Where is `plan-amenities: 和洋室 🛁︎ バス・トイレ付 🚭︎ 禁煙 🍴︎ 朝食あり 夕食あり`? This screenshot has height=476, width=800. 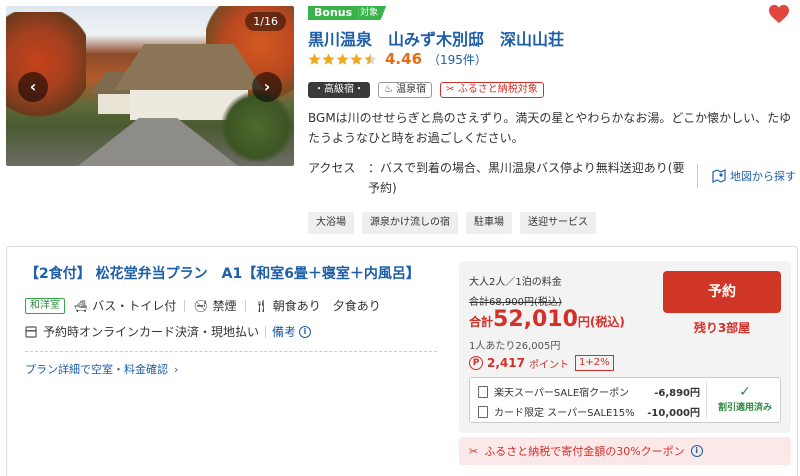
plan-amenities: 和洋室 🛁︎ バス・トイレ付 🚭︎ 禁煙 🍴︎ 朝食あり 夕食あり is located at coordinates (203, 305).